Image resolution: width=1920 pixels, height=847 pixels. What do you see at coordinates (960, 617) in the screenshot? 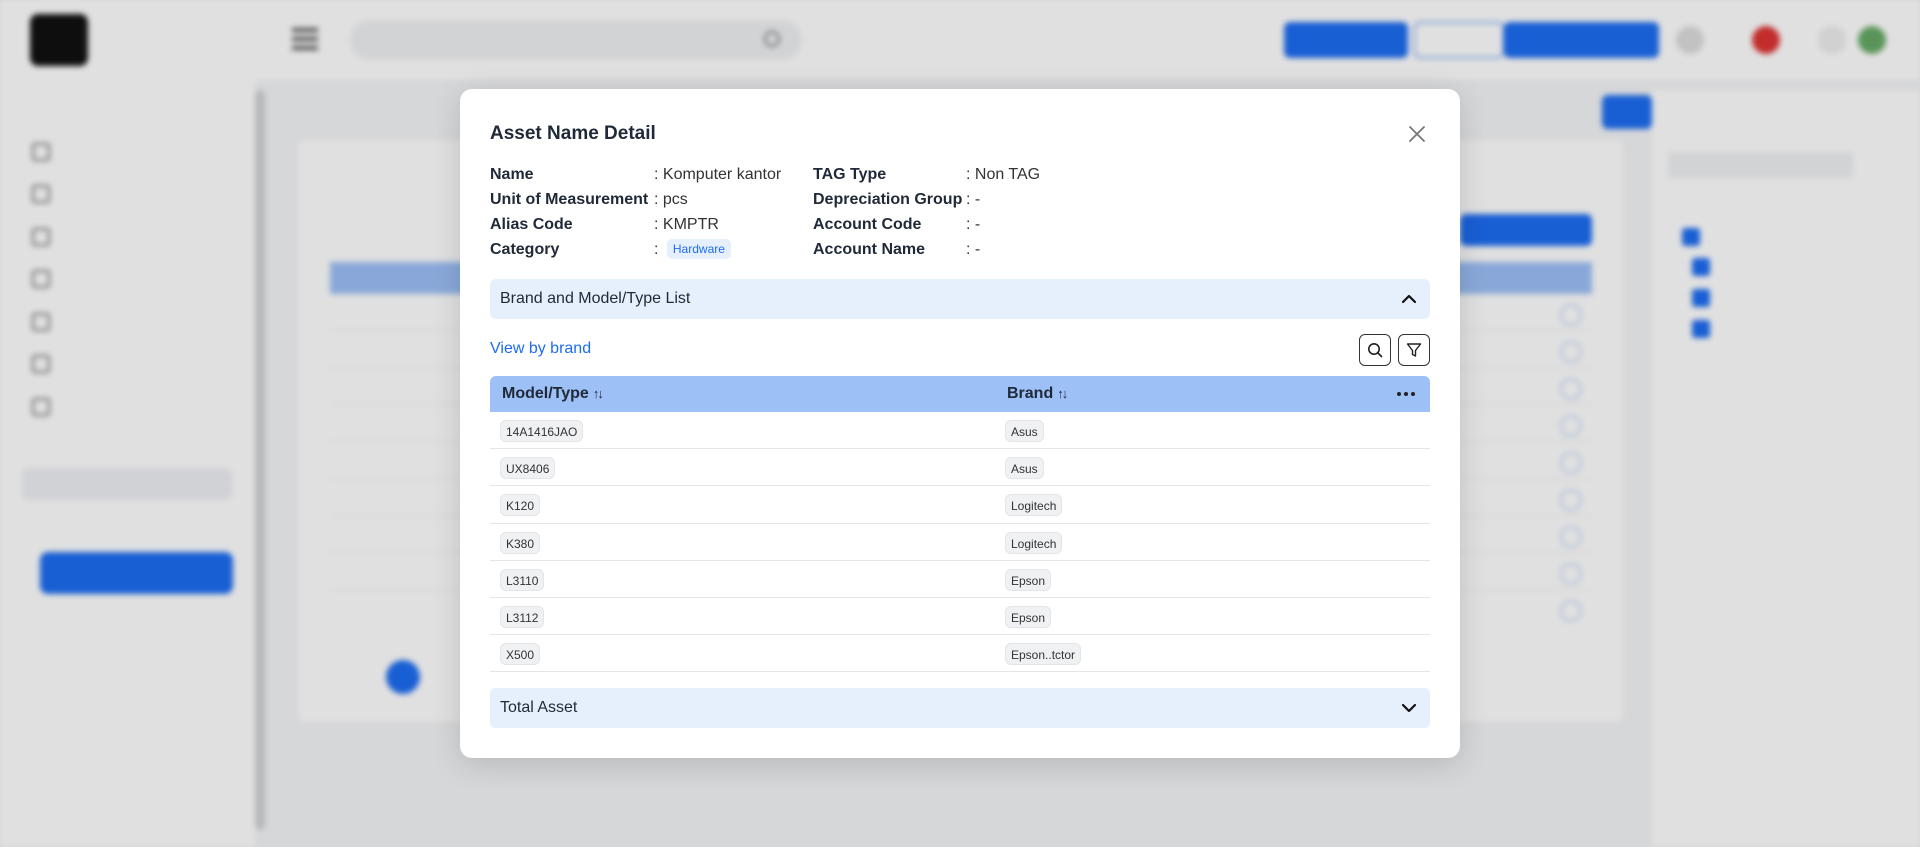
I see `table-row: L3112 Epson` at bounding box center [960, 617].